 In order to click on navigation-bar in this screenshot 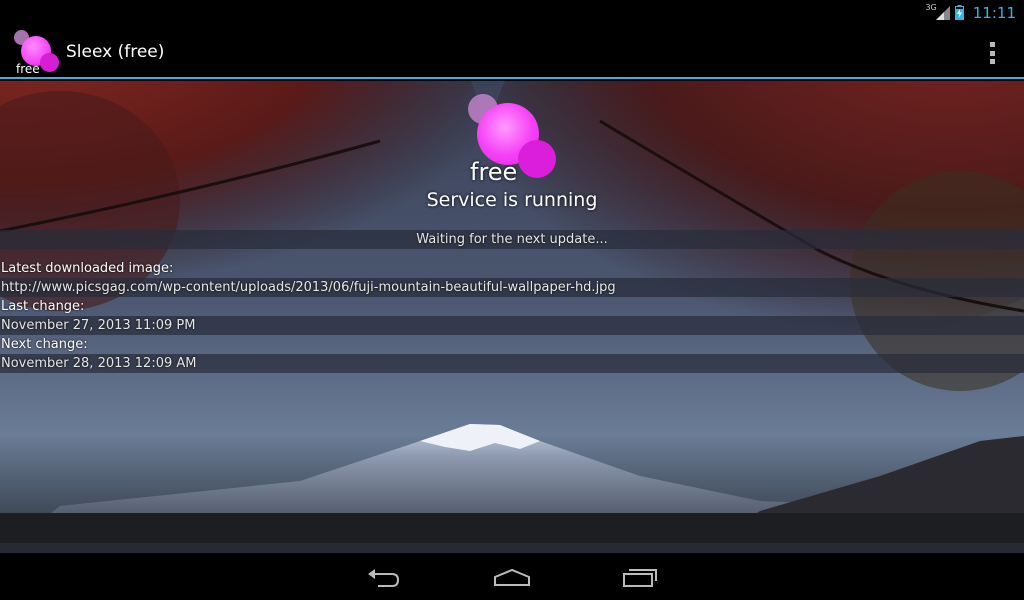, I will do `click(512, 576)`.